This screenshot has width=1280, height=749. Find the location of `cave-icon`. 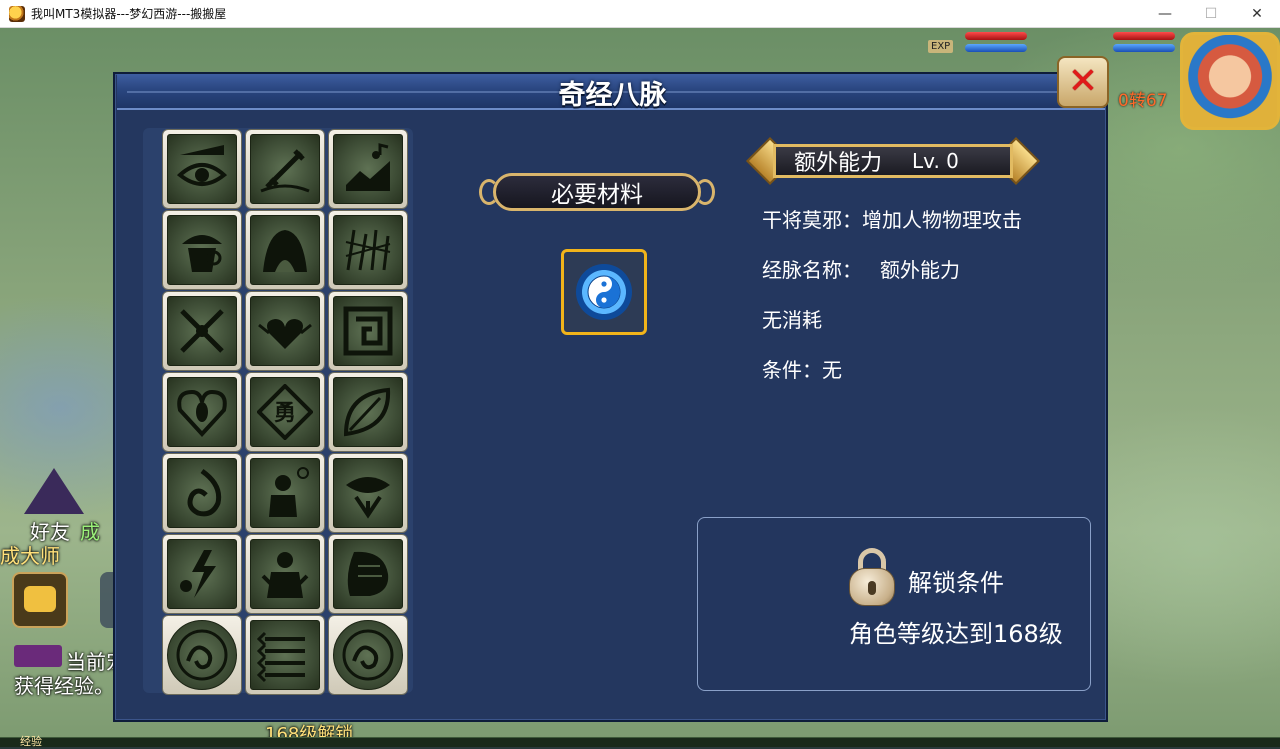

cave-icon is located at coordinates (285, 250).